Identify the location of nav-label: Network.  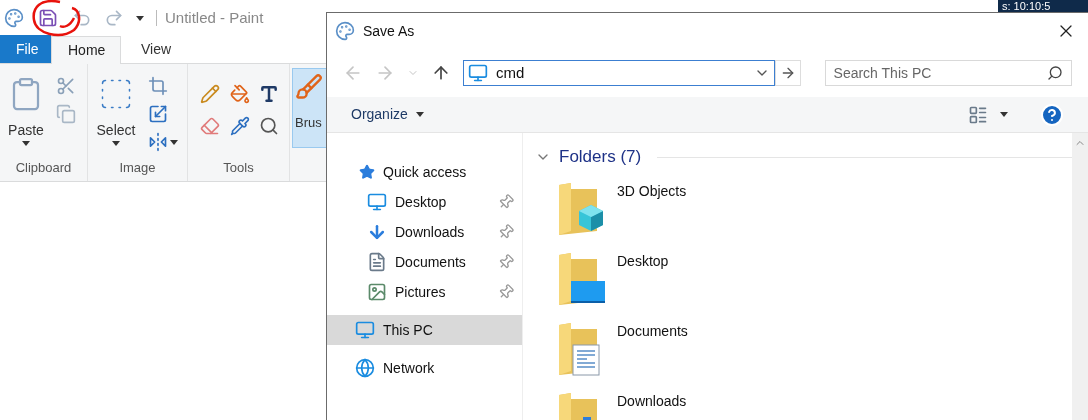
(409, 368).